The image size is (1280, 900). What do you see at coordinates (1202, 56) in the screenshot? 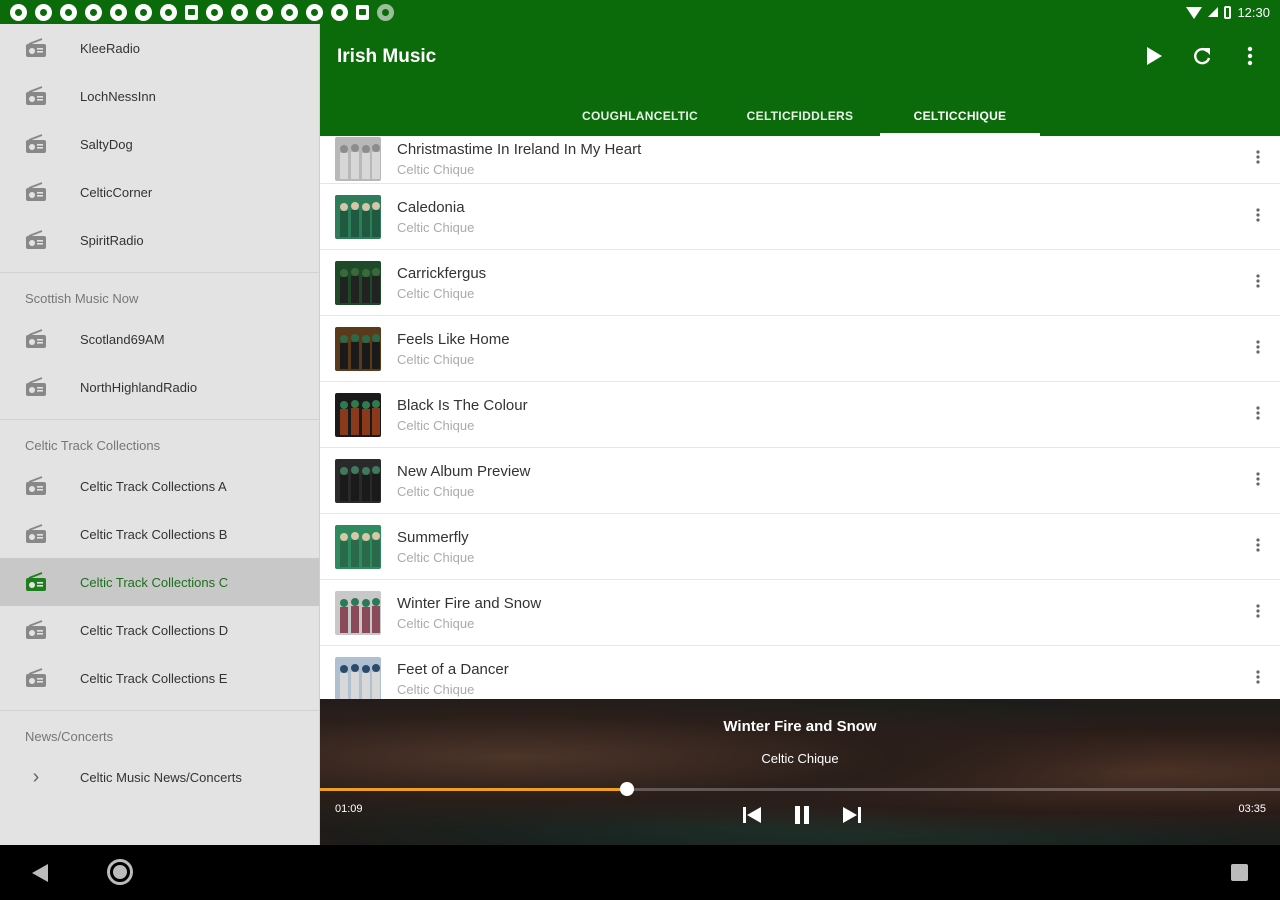
I see `refresh-button` at bounding box center [1202, 56].